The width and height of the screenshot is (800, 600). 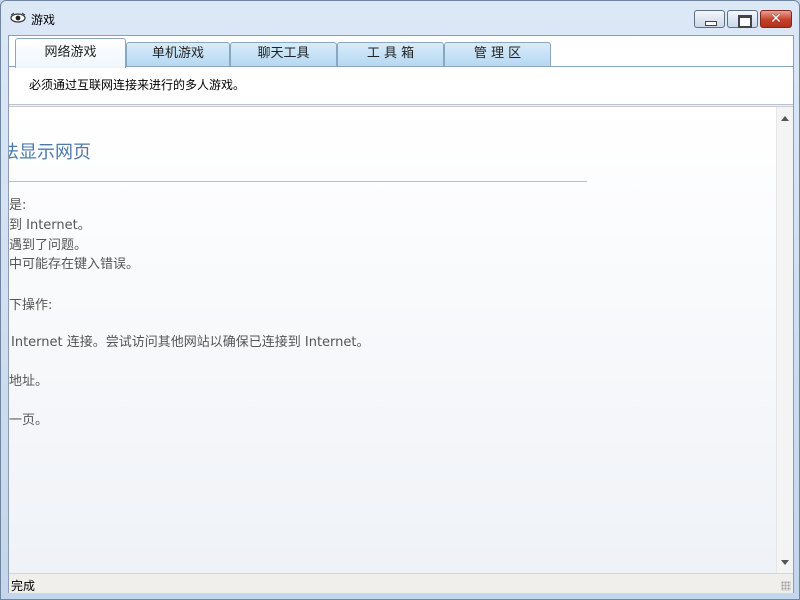 I want to click on divider, so click(x=298, y=181).